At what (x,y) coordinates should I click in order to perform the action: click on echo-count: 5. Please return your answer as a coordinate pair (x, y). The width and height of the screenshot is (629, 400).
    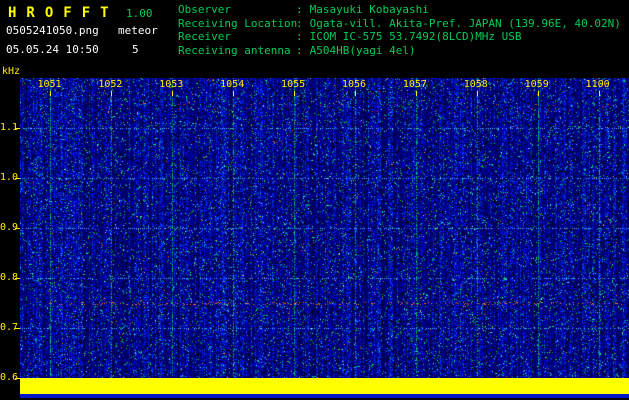
    Looking at the image, I should click on (135, 49).